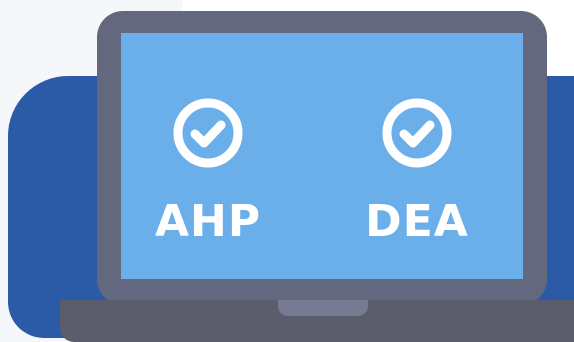 The width and height of the screenshot is (574, 342). I want to click on method-label-dea: DEA, so click(417, 221).